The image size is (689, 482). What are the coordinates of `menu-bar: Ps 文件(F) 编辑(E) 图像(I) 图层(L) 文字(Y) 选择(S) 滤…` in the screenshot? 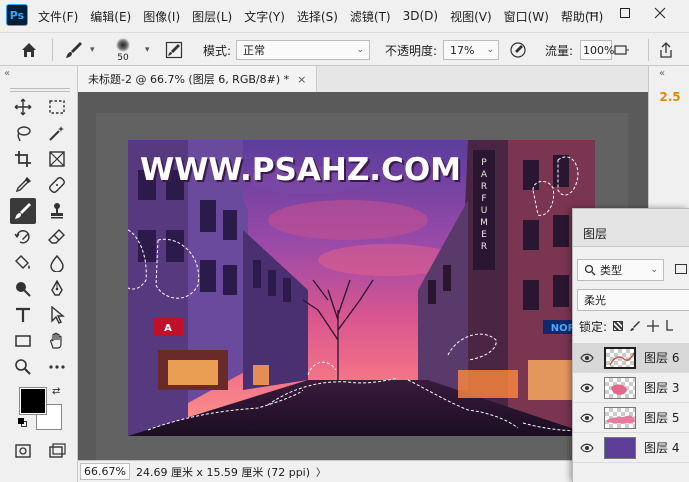 It's located at (344, 16).